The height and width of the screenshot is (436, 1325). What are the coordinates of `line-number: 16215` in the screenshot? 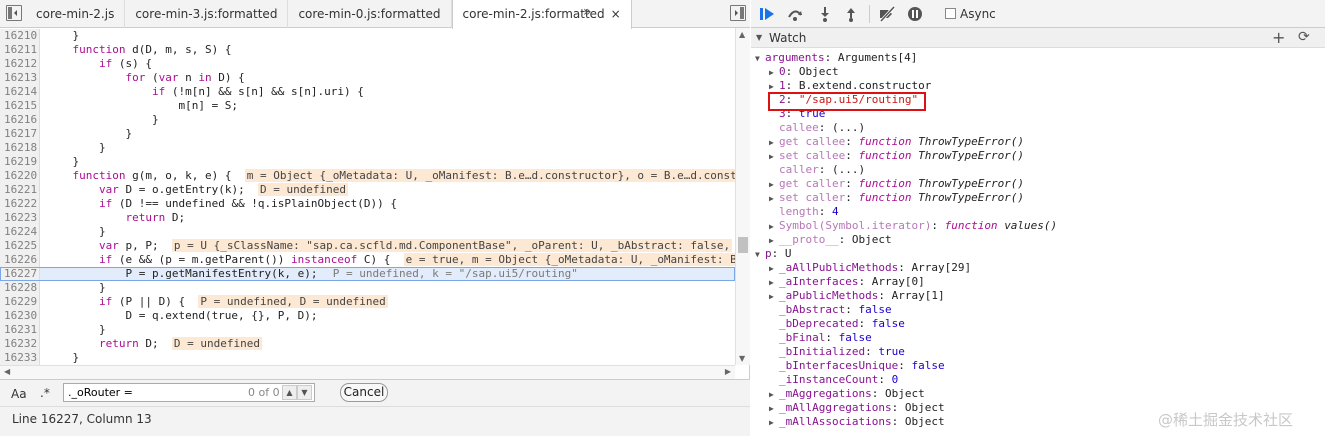 It's located at (20, 106).